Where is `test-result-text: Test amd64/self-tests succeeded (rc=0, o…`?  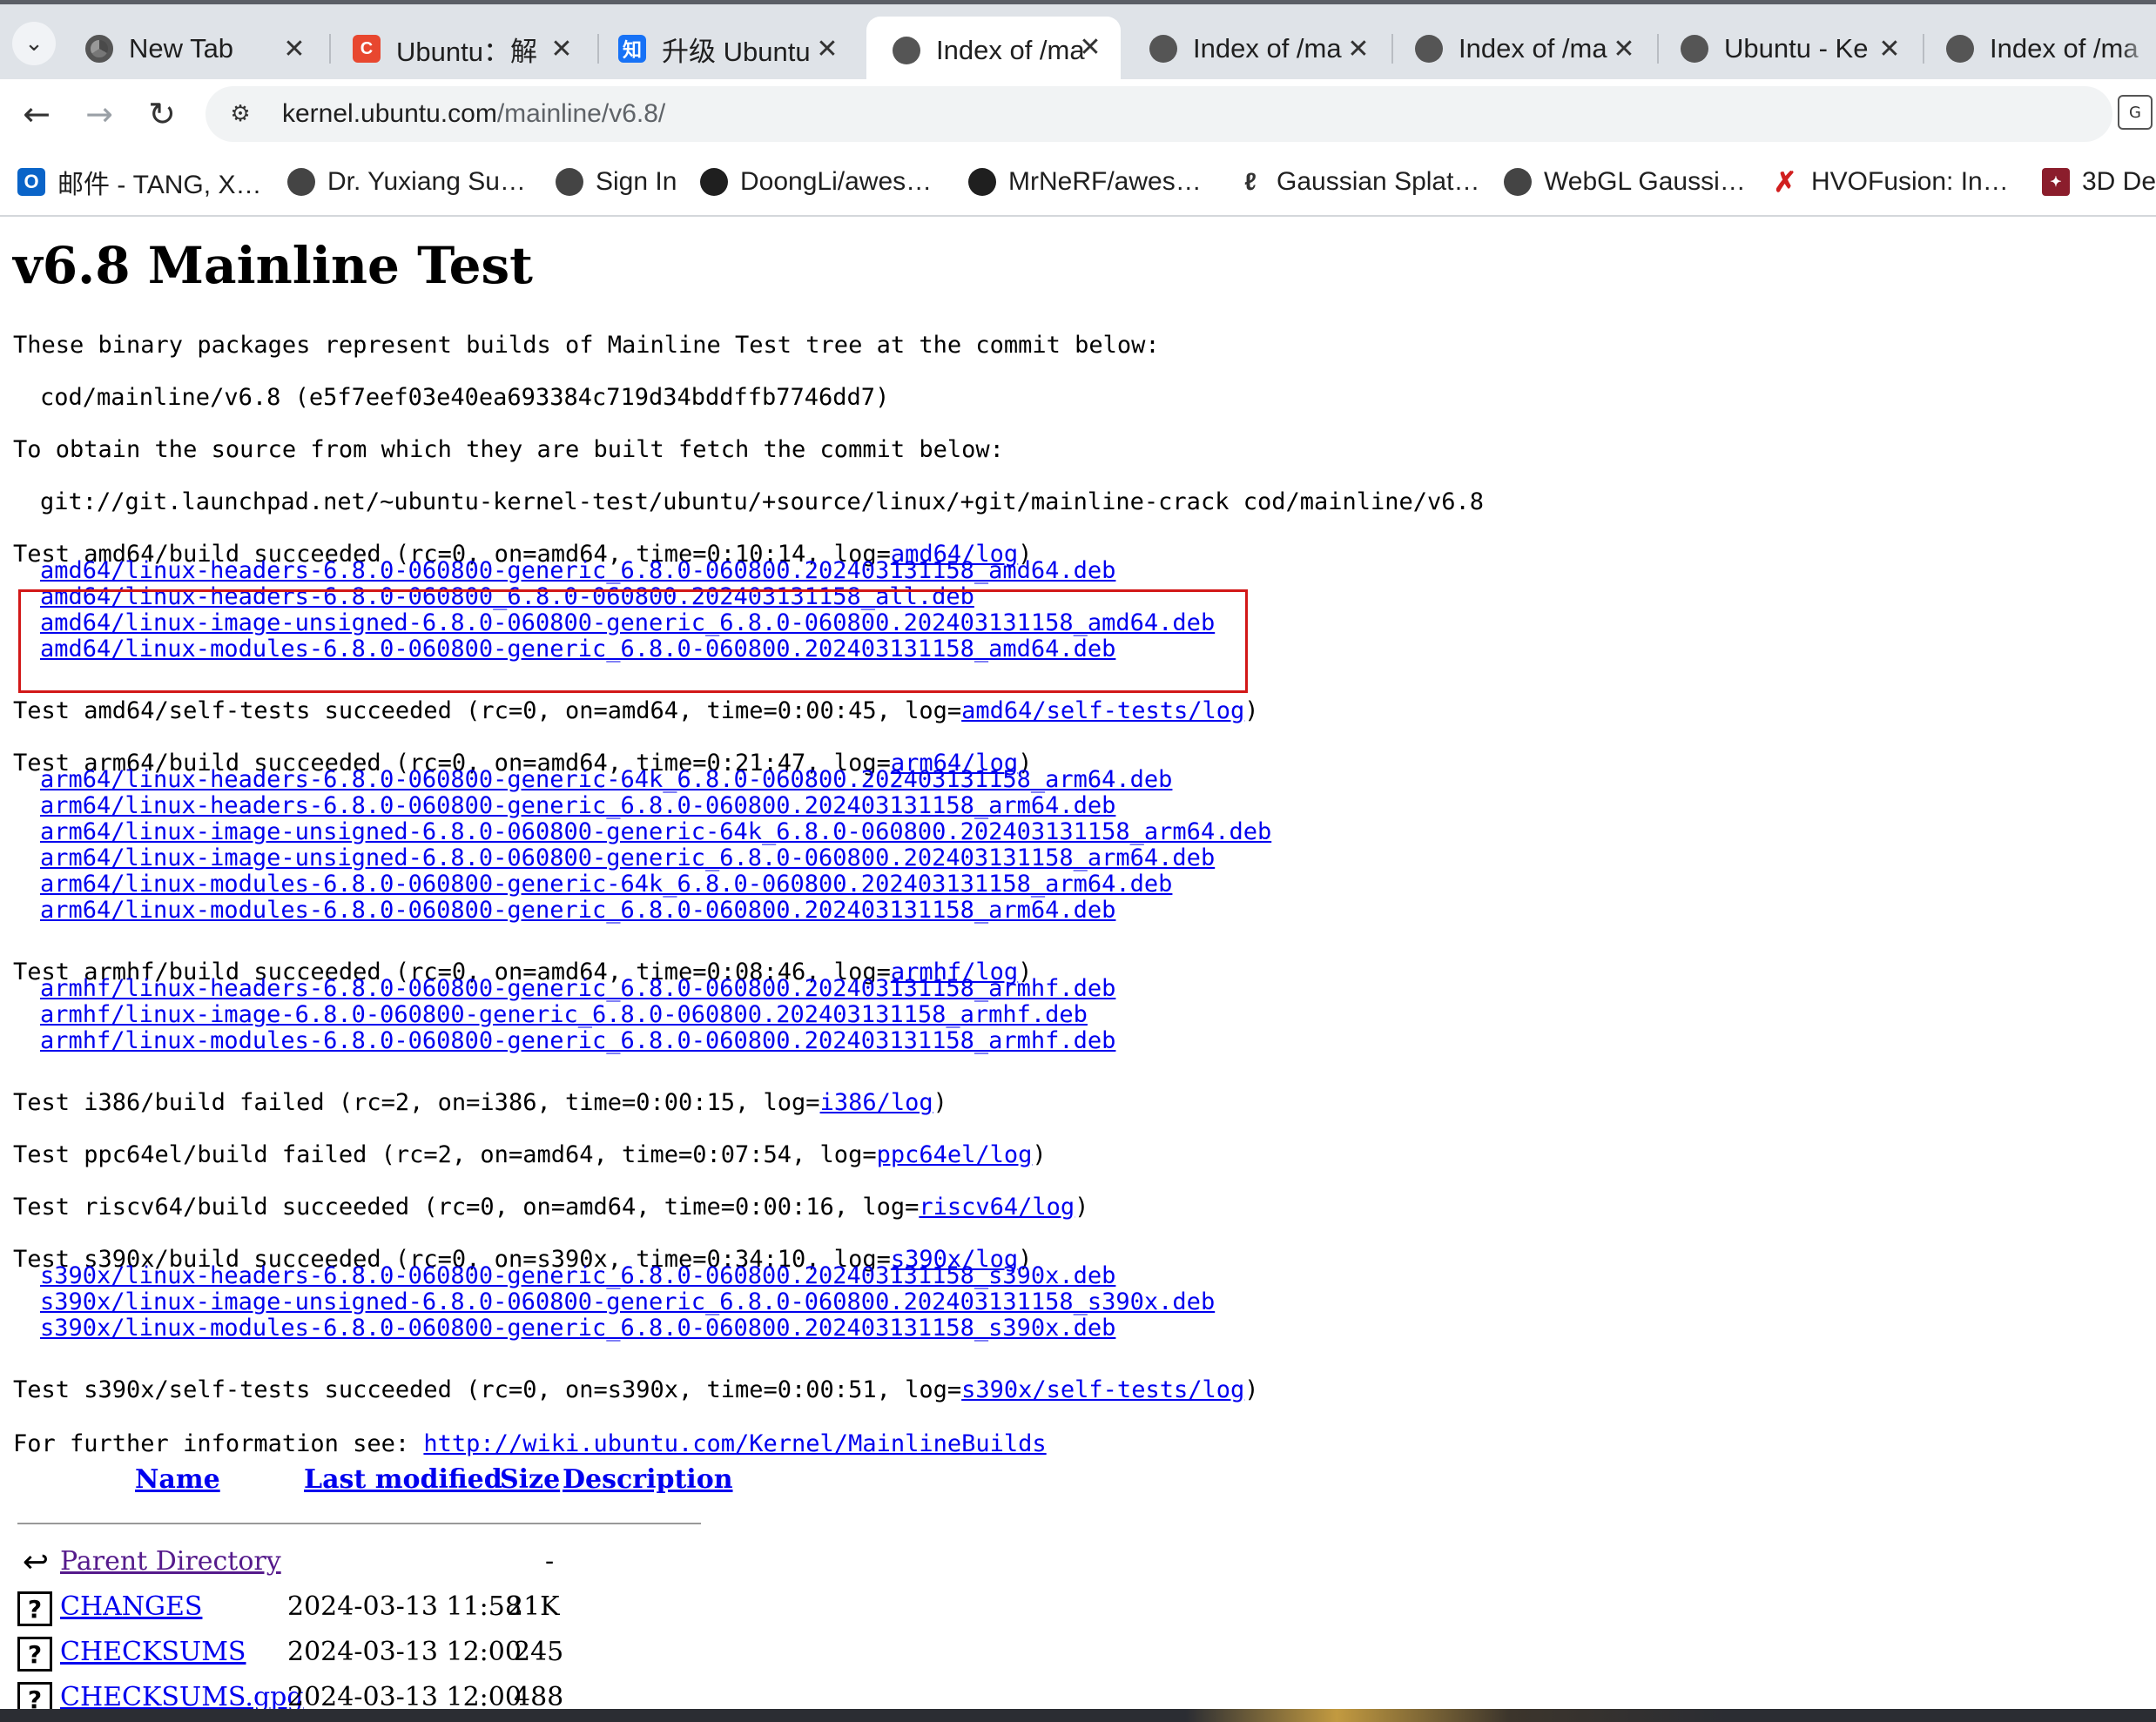 test-result-text: Test amd64/self-tests succeeded (rc=0, o… is located at coordinates (487, 711).